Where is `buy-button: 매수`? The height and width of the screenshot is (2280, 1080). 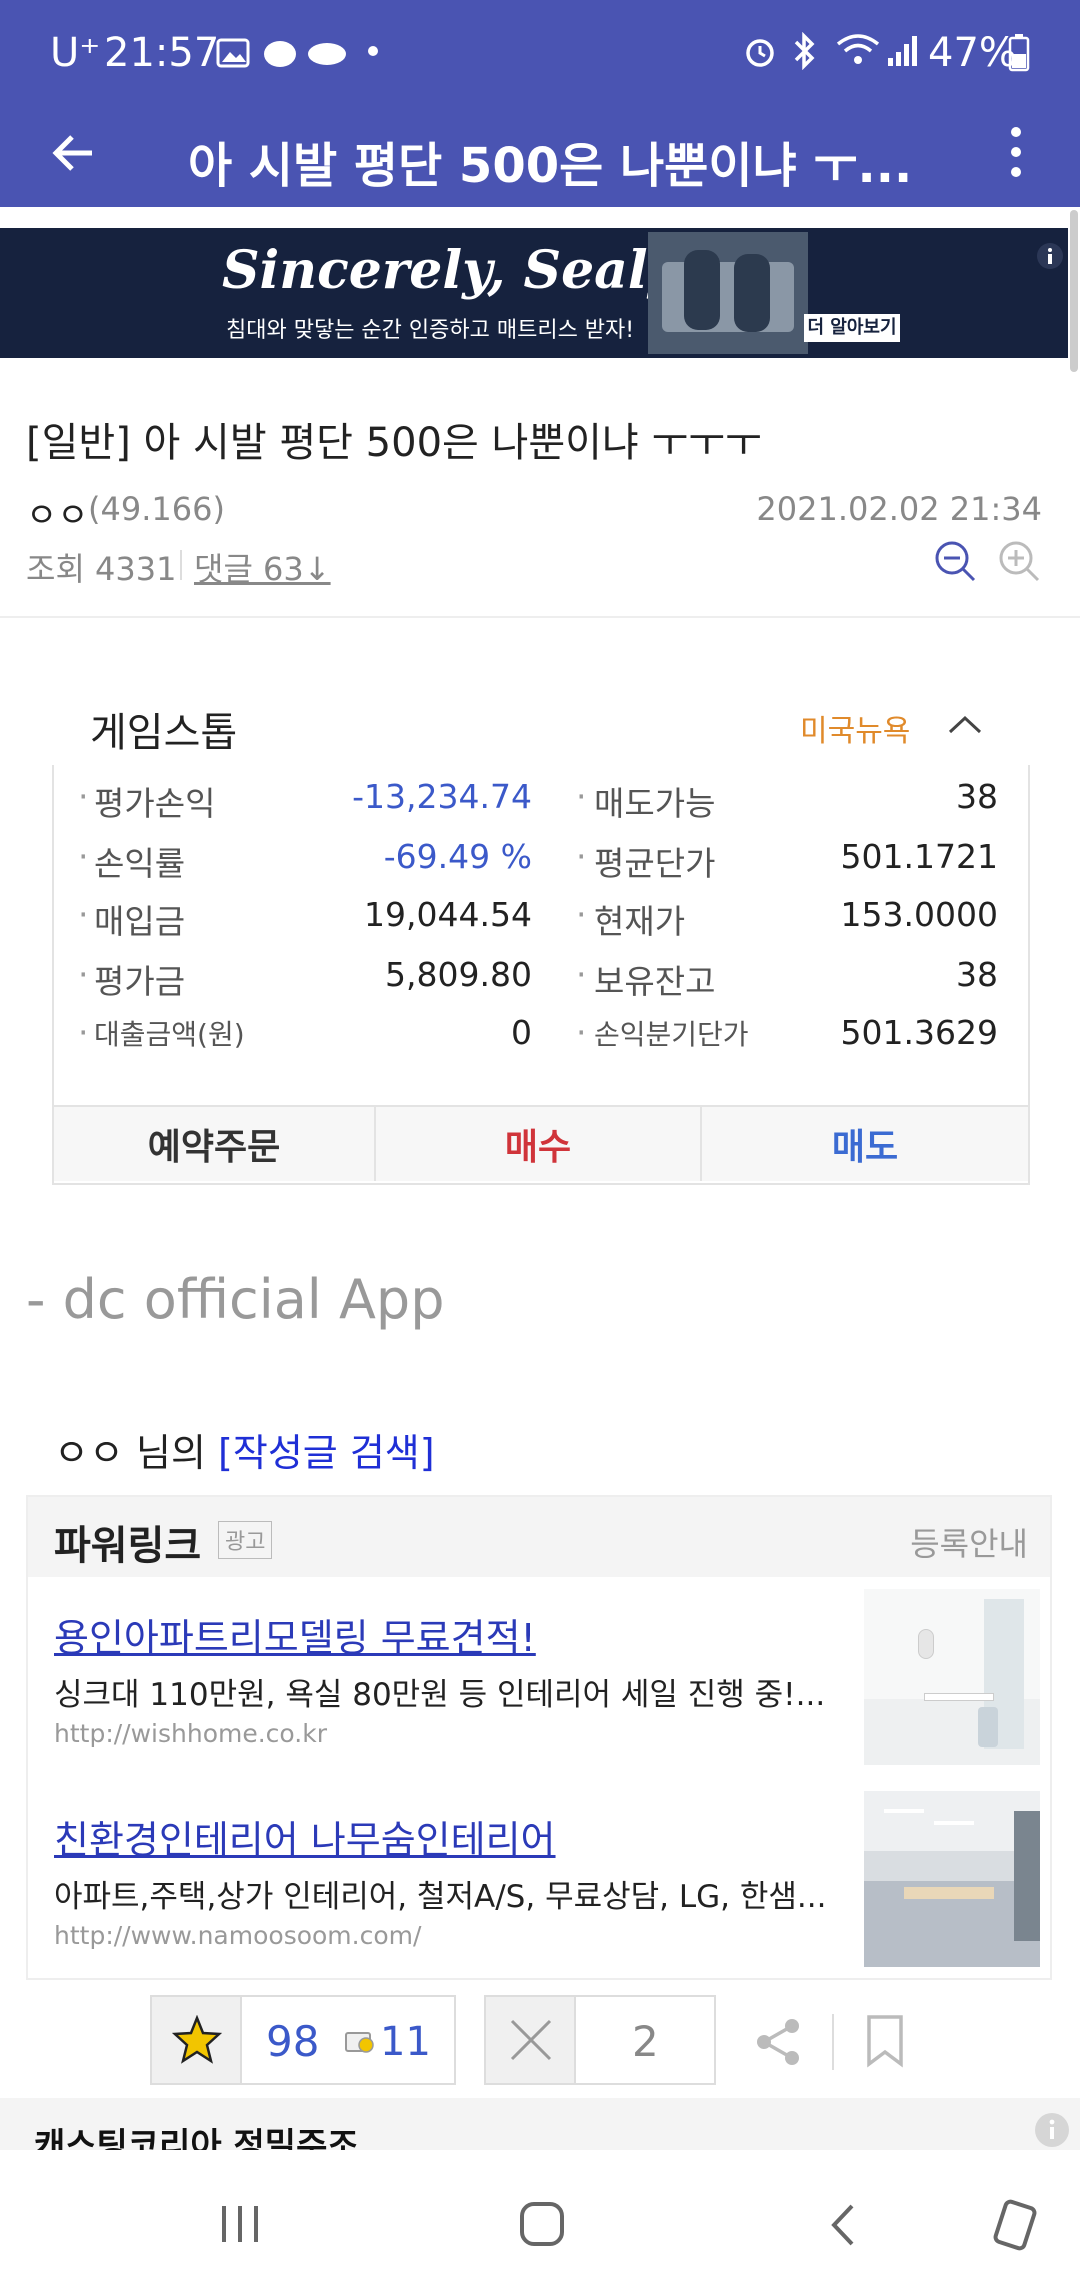
buy-button: 매수 is located at coordinates (539, 1143).